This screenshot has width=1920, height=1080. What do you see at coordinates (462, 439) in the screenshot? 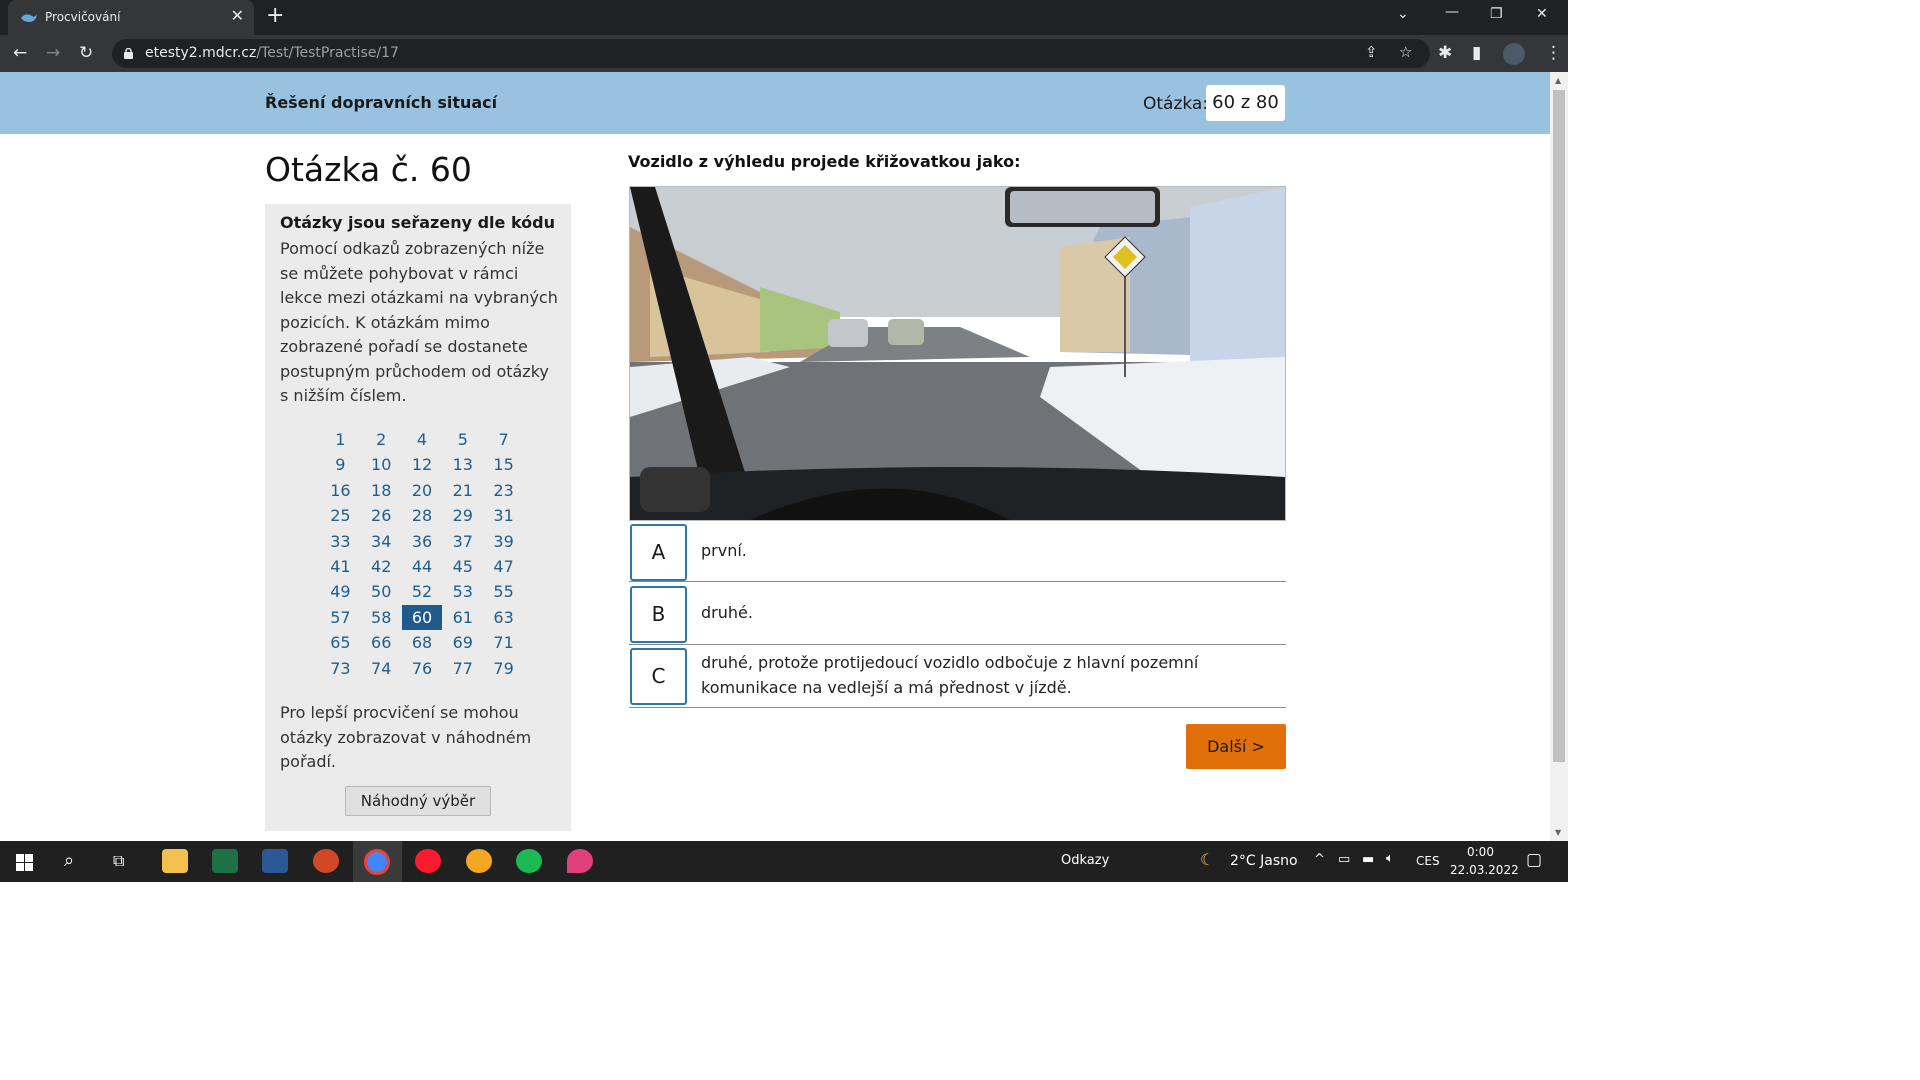
I see `question-link: 5` at bounding box center [462, 439].